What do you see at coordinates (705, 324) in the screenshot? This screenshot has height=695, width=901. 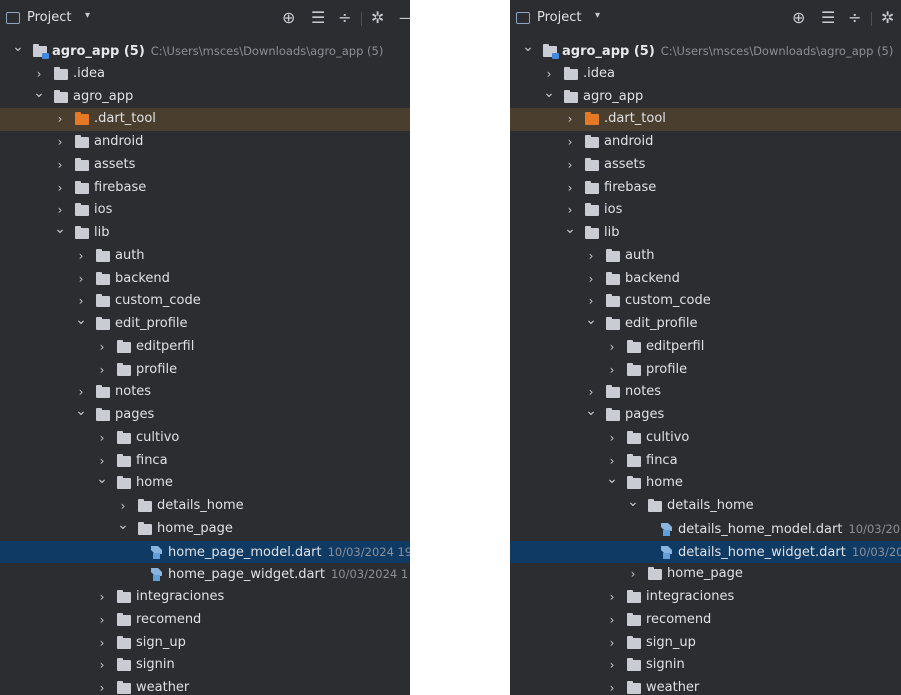 I see `folder-row: ⌄ edit_profile` at bounding box center [705, 324].